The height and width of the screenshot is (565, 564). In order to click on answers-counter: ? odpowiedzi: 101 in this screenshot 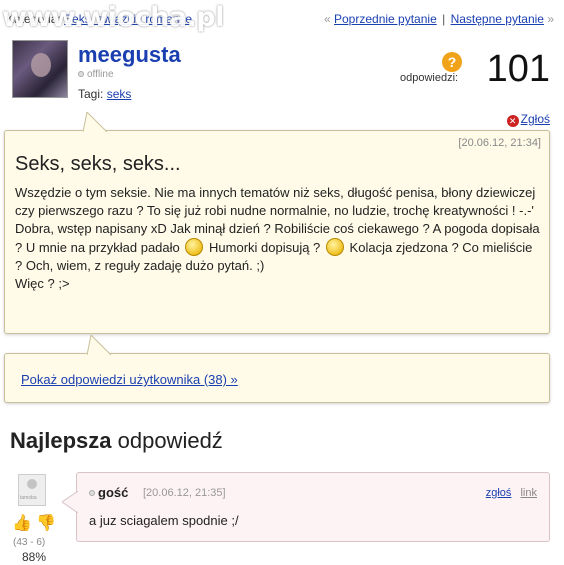, I will do `click(475, 69)`.